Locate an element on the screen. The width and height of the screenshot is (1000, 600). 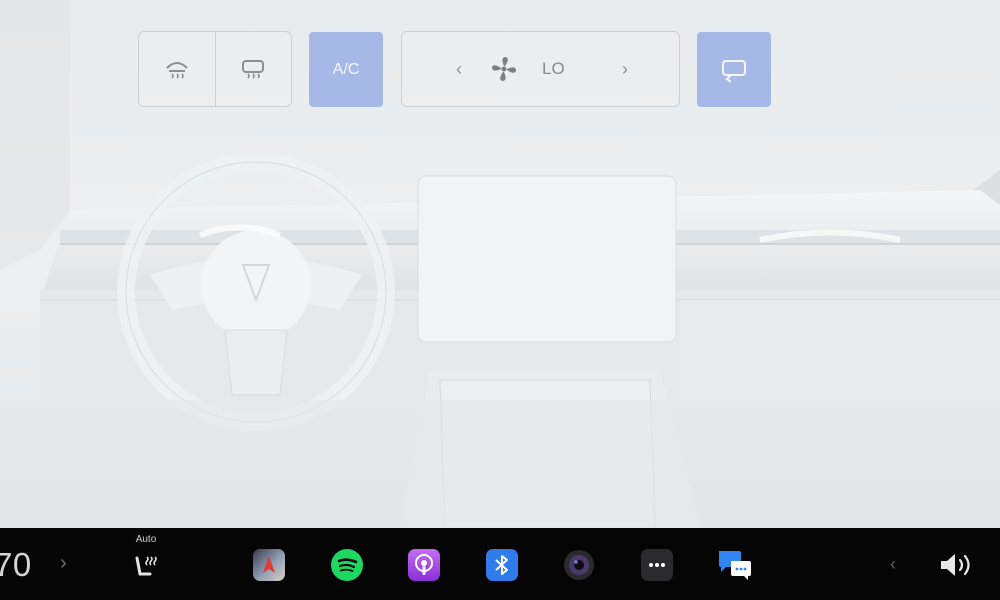
navigation-arrow-icon is located at coordinates (269, 564).